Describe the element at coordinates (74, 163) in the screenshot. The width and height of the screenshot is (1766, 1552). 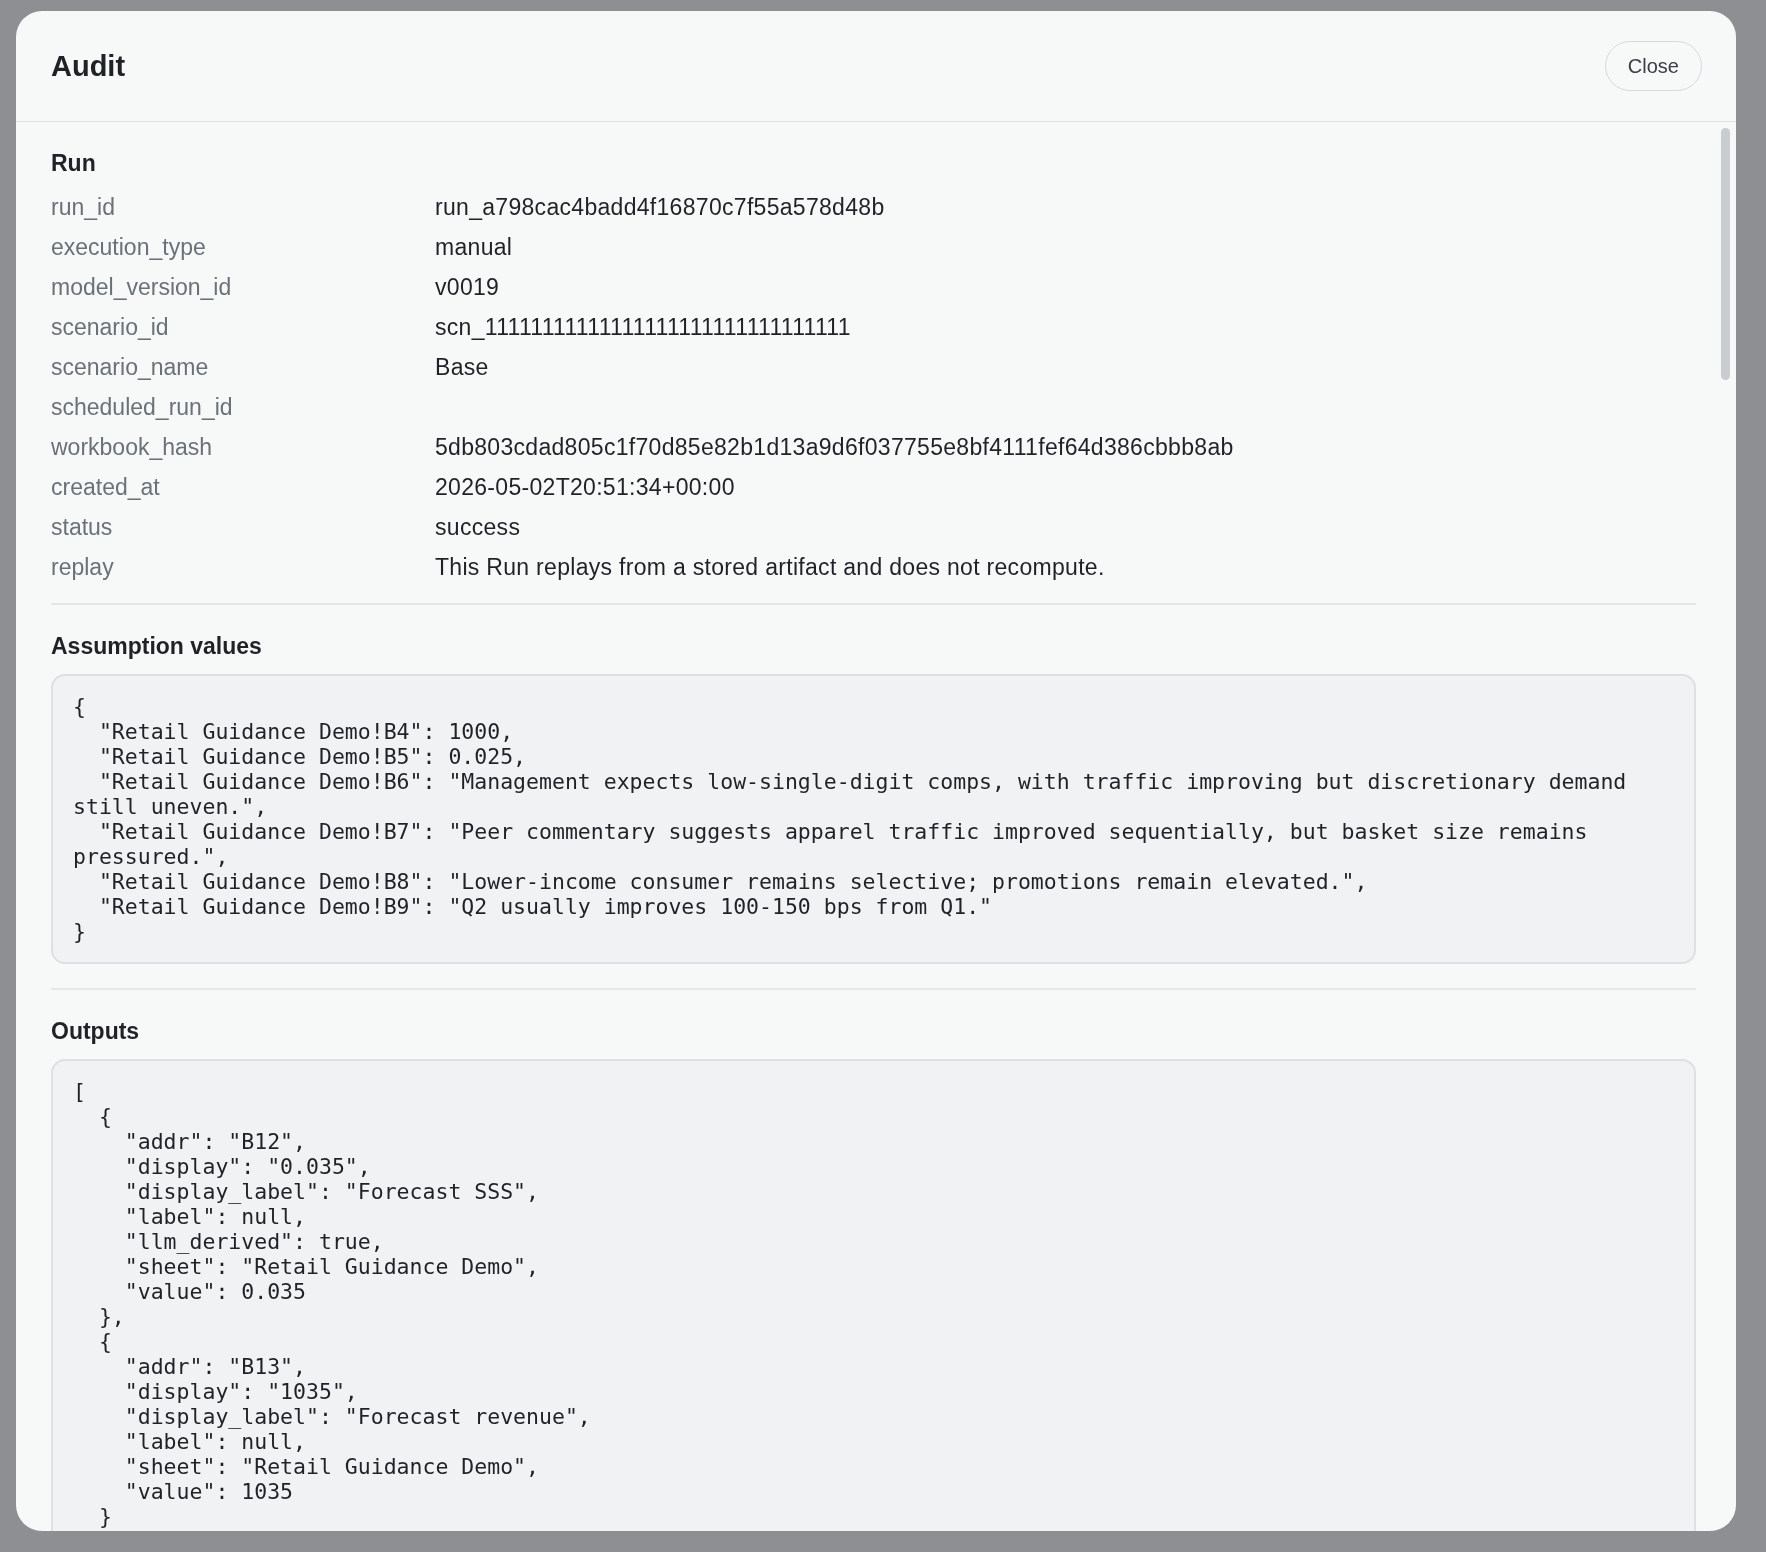
I see `section-heading: Run` at that location.